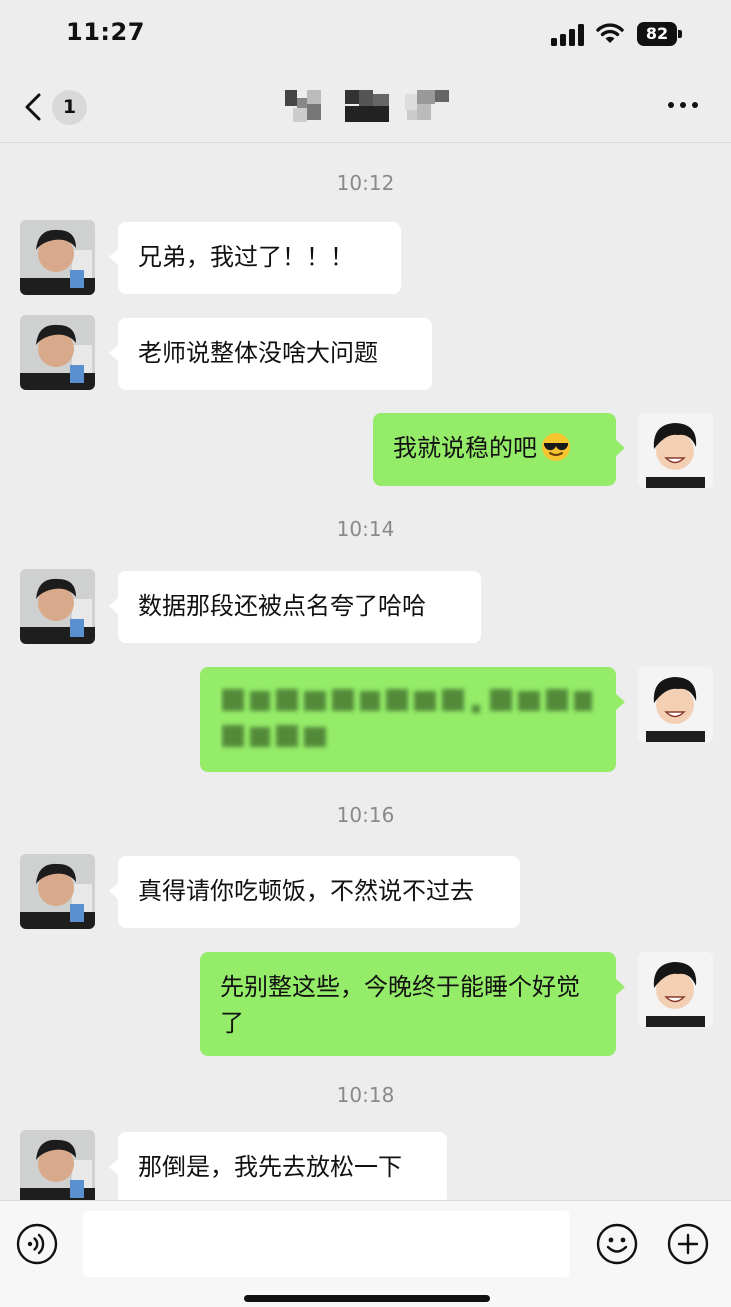 This screenshot has height=1307, width=731. Describe the element at coordinates (326, 1244) in the screenshot. I see `message-input` at that location.